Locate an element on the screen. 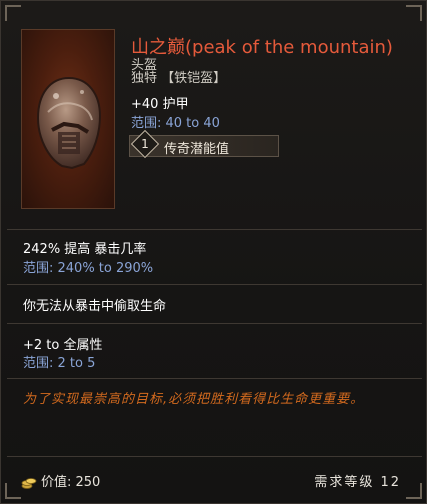 The image size is (427, 504). legendary-potential-bar: 1 传奇潜能值 is located at coordinates (204, 144).